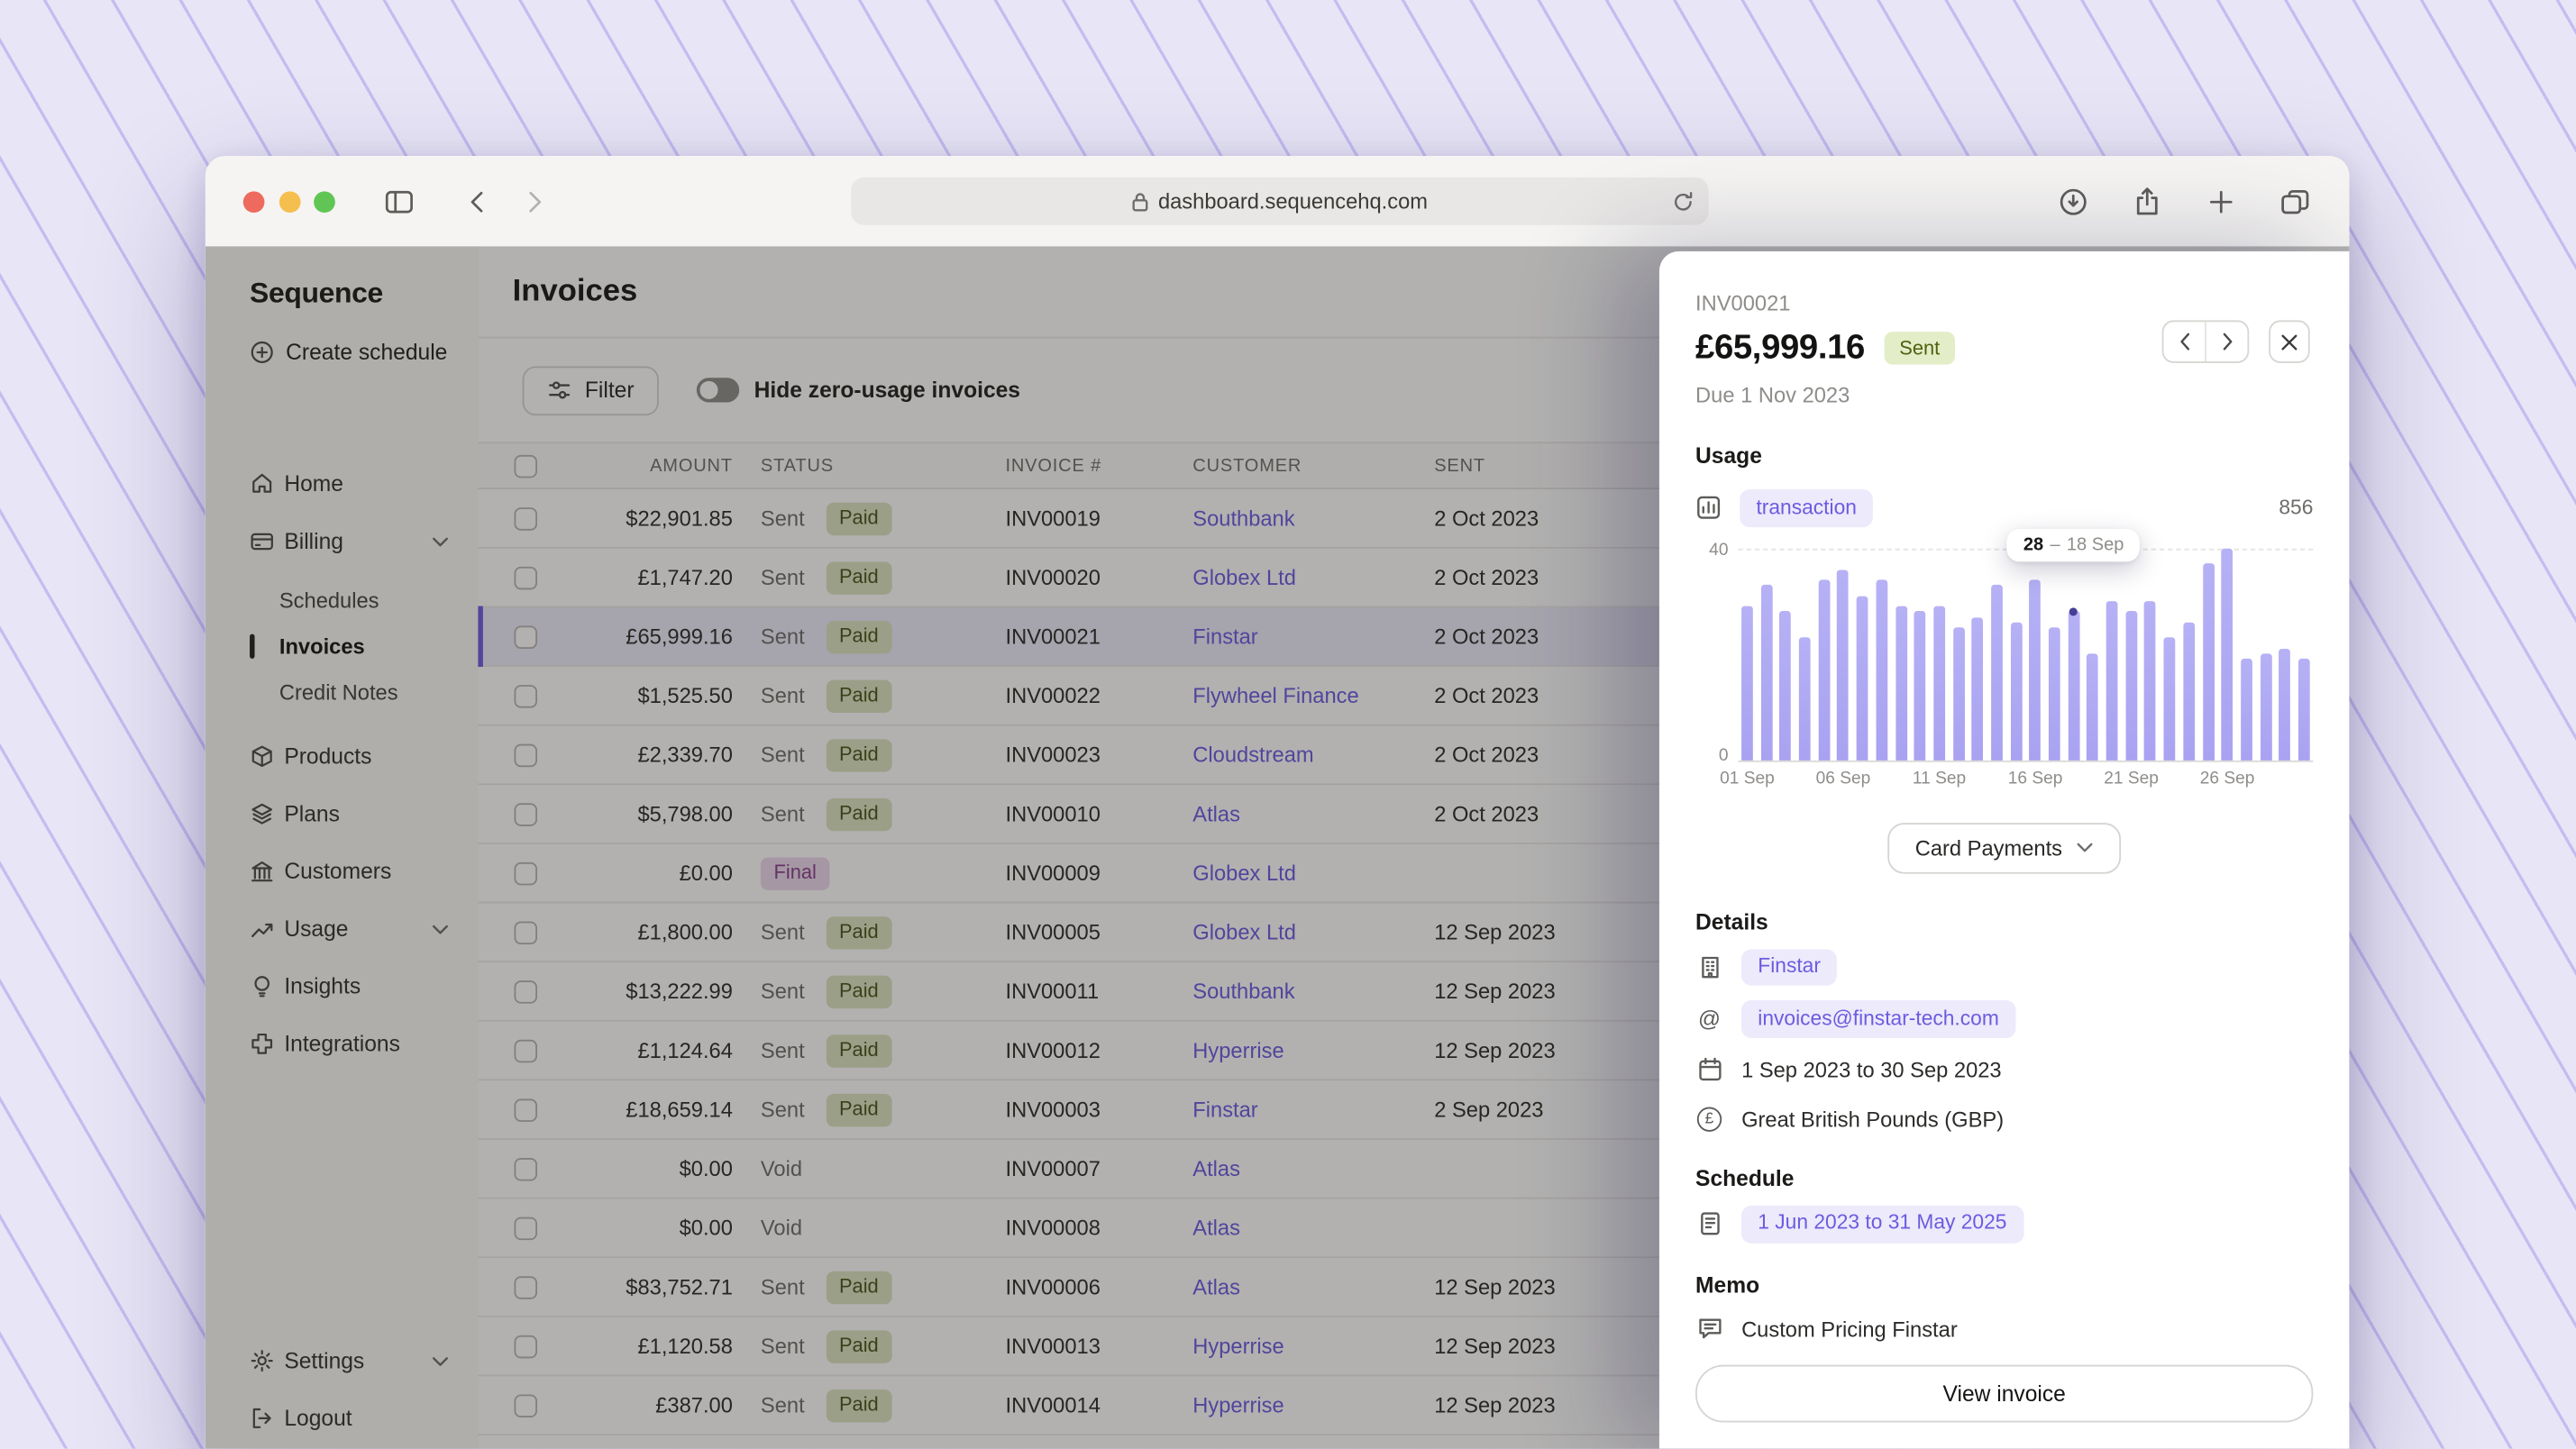  I want to click on tooltip-date: 18 Sep, so click(2095, 544).